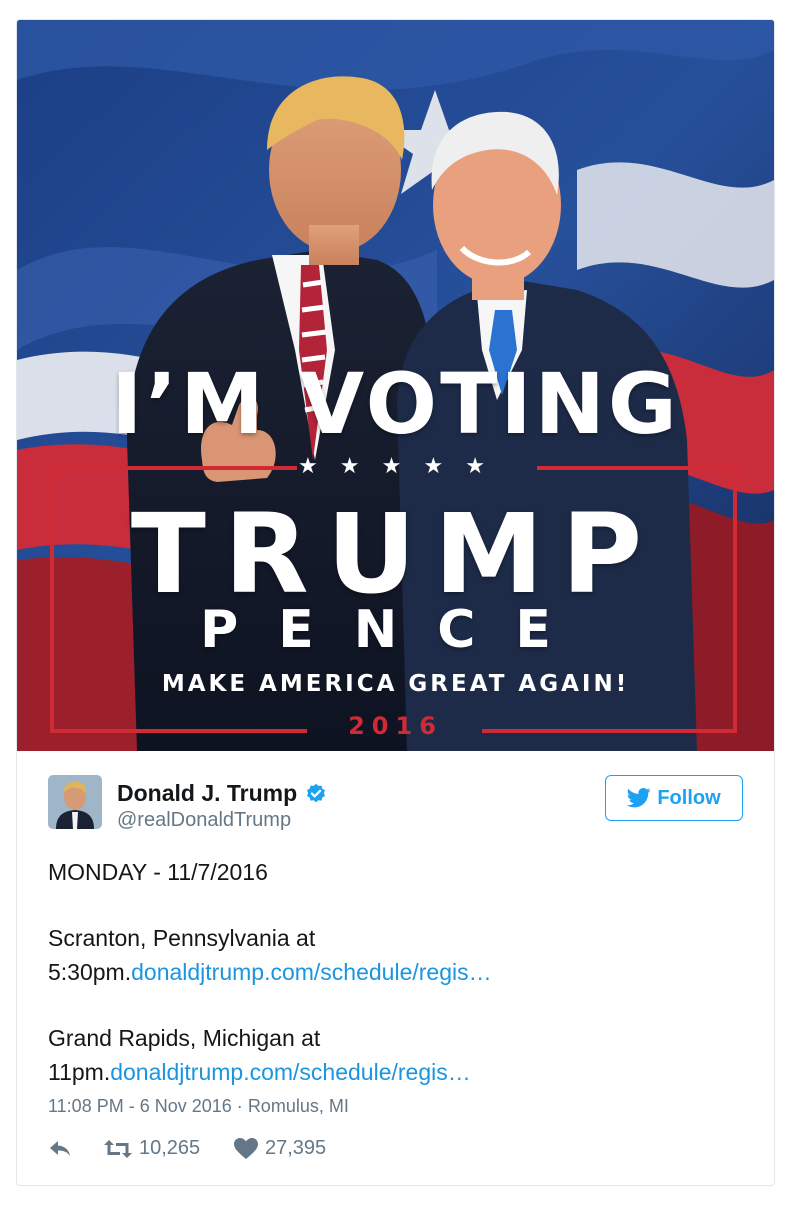 The height and width of the screenshot is (1213, 799). Describe the element at coordinates (395, 684) in the screenshot. I see `poster-slogan: MAKE AMERICA GREAT AGAIN!` at that location.